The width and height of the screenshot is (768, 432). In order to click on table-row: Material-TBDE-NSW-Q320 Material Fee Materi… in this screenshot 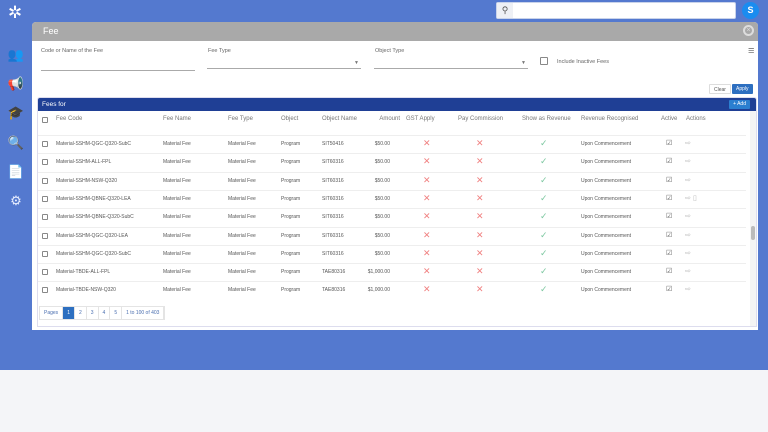, I will do `click(392, 290)`.